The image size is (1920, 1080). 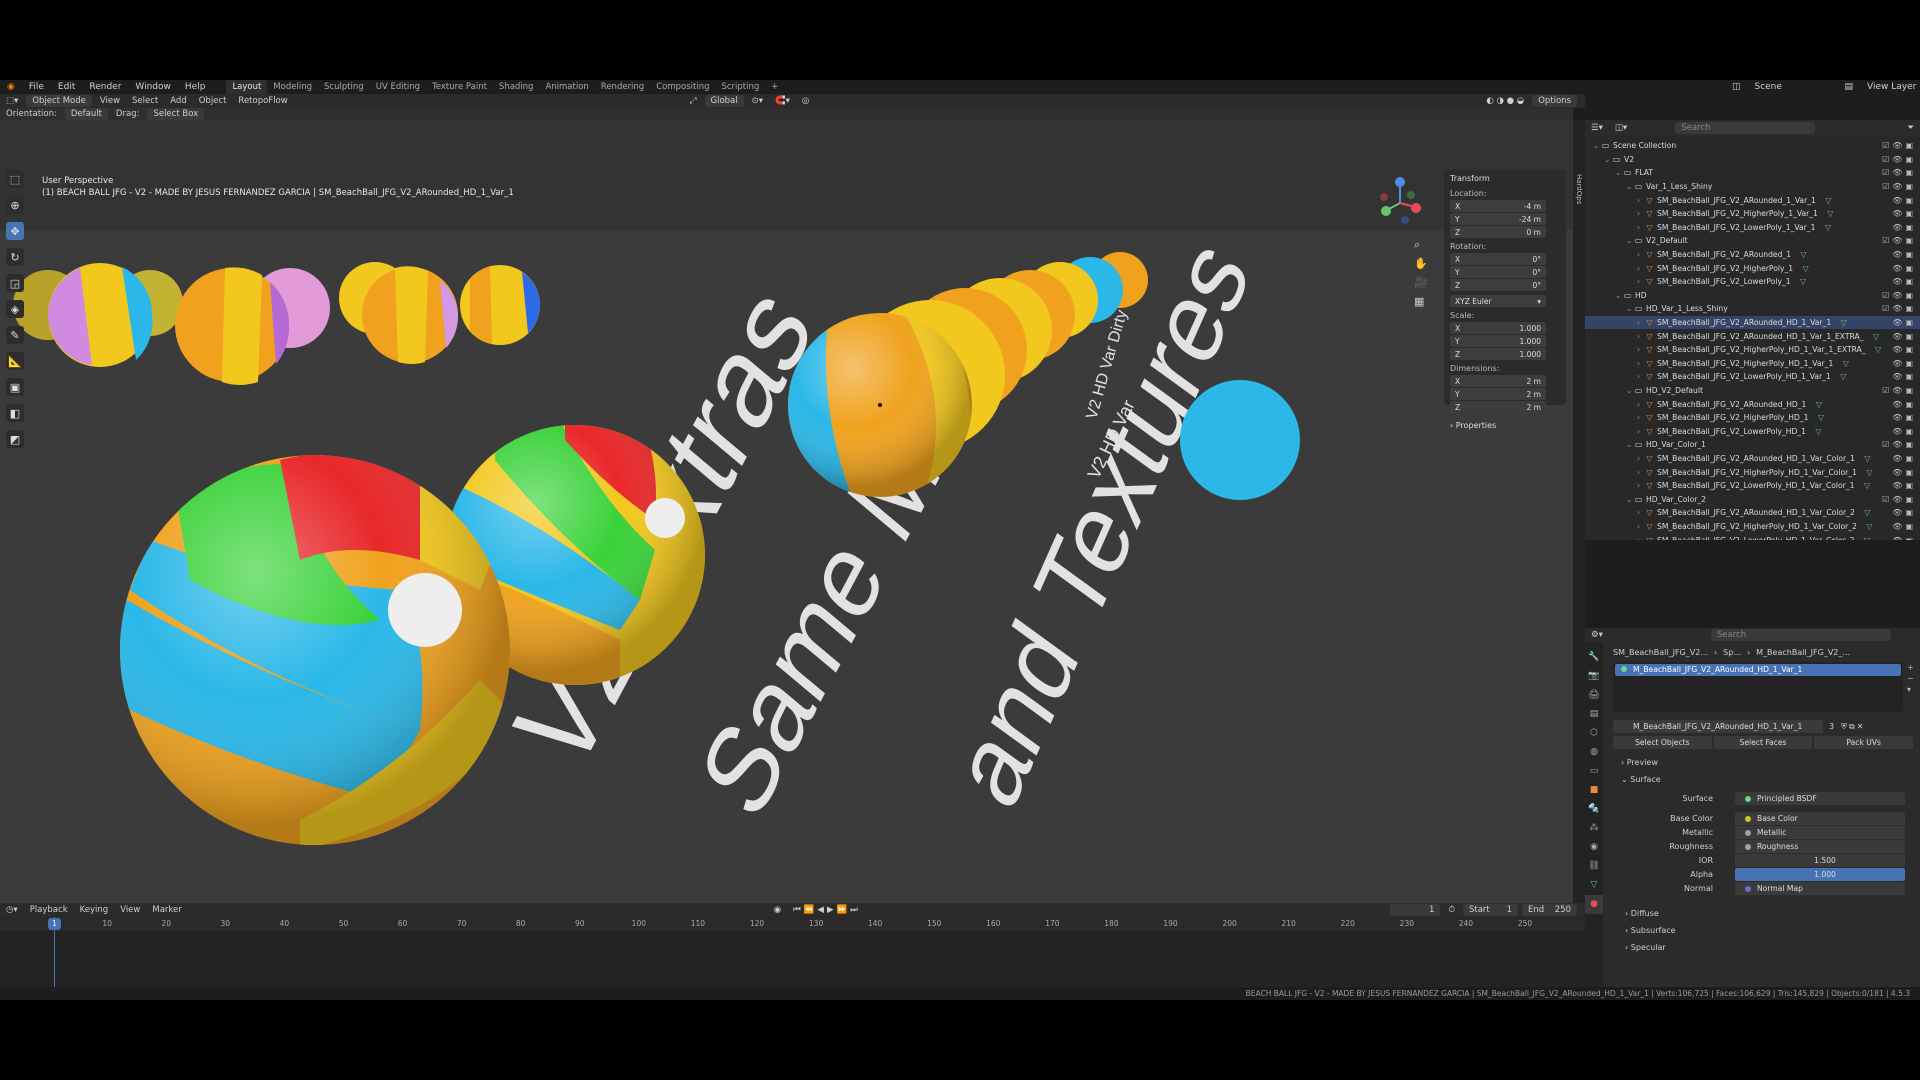 What do you see at coordinates (94, 910) in the screenshot?
I see `menu-keying: Keying` at bounding box center [94, 910].